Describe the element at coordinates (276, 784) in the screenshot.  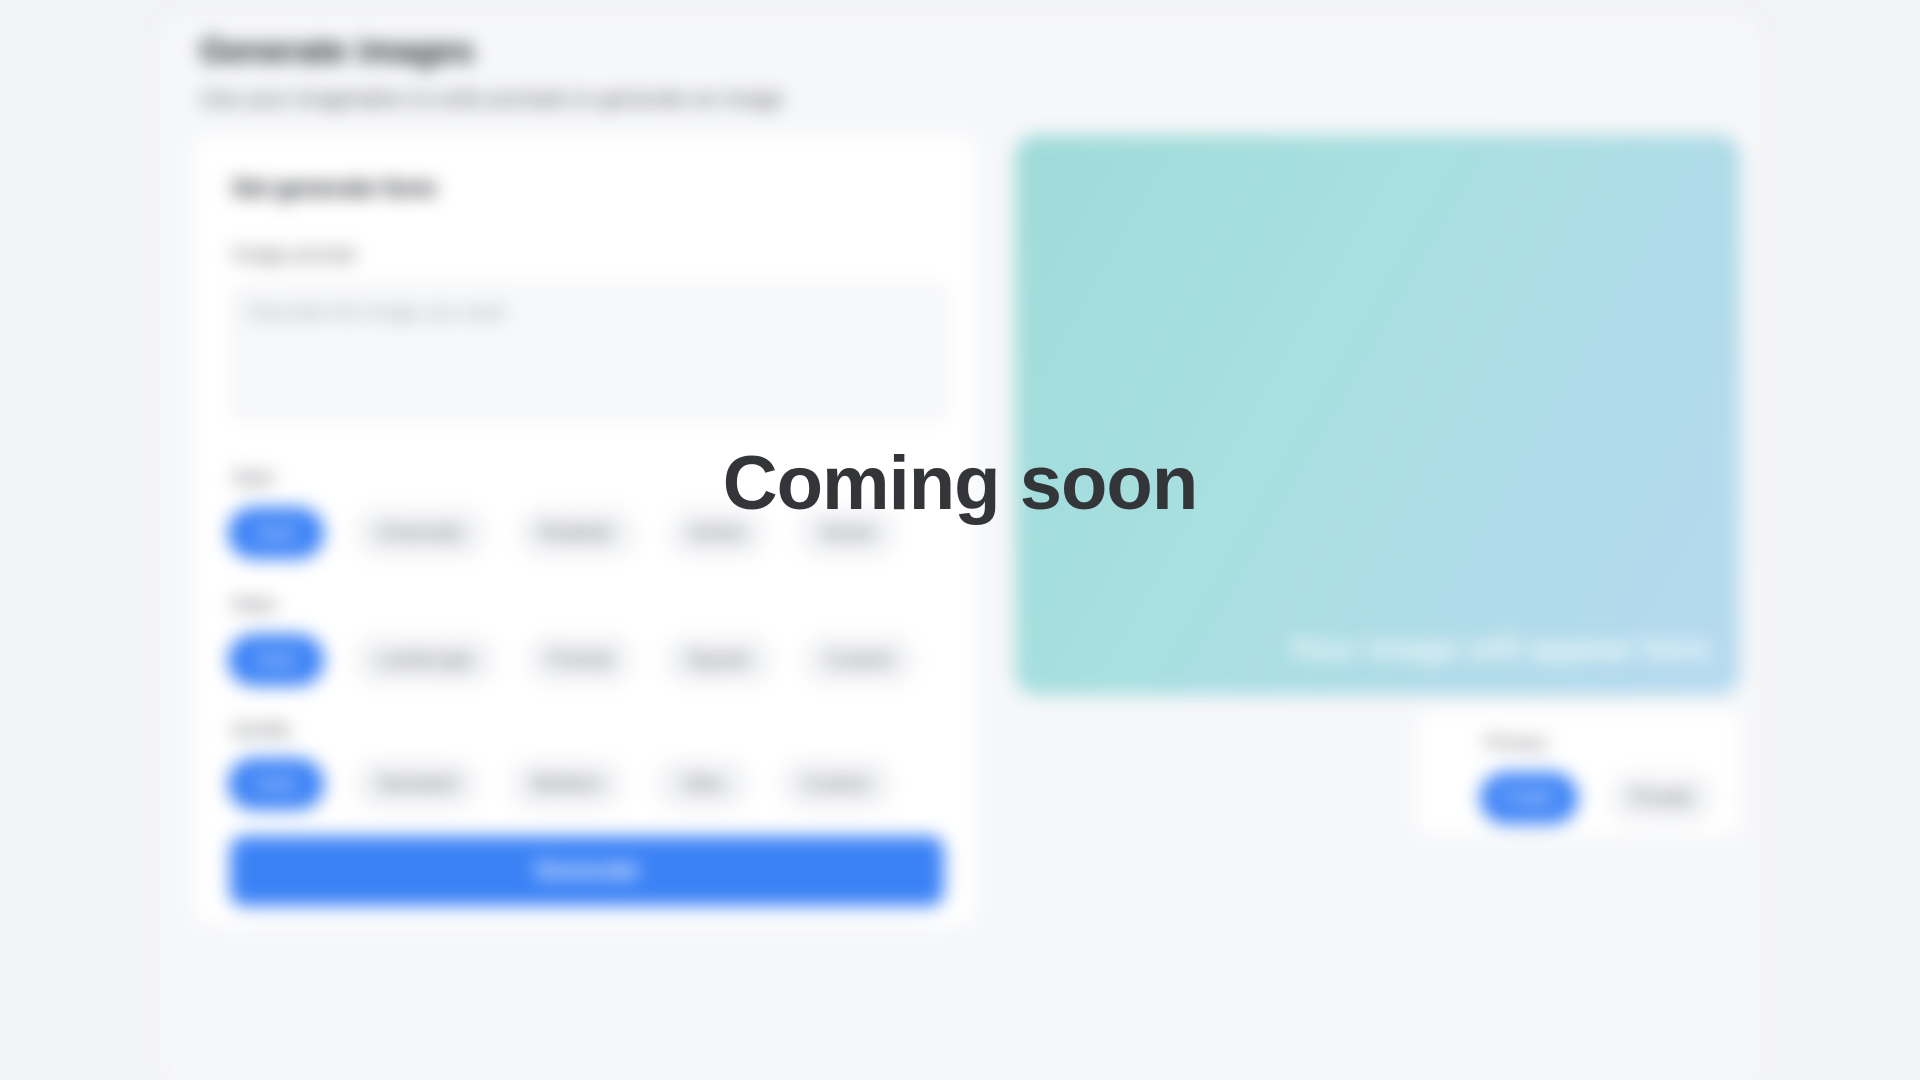
I see `quality-option-auto: Auto` at that location.